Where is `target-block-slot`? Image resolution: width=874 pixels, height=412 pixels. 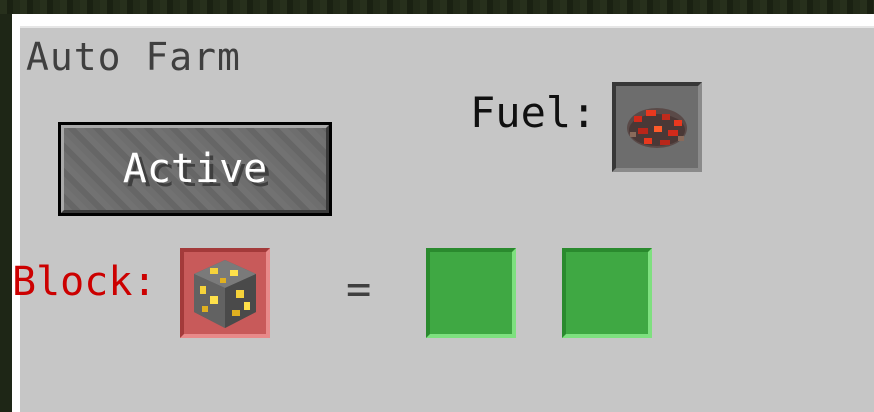 target-block-slot is located at coordinates (225, 293).